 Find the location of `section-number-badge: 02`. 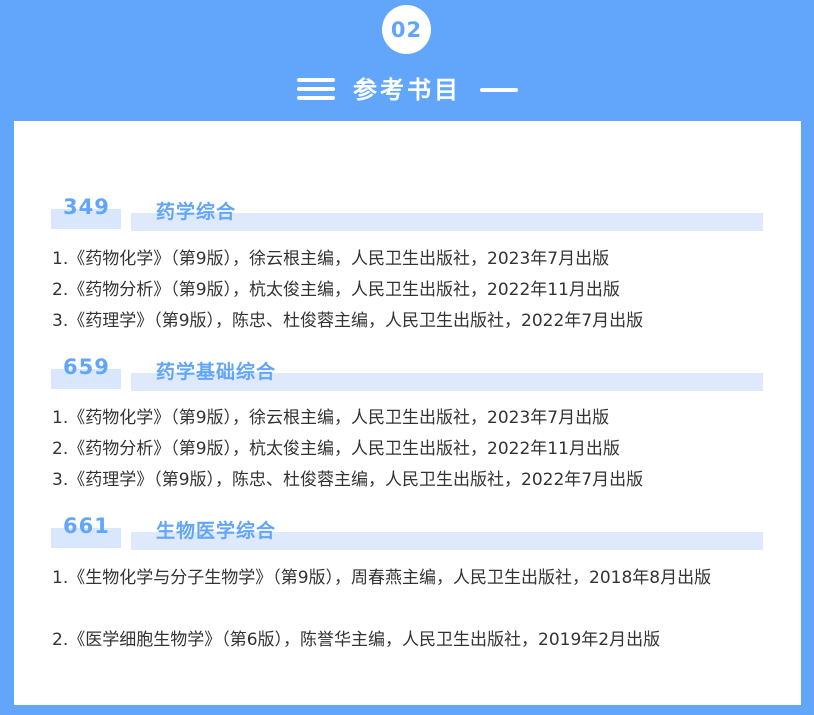

section-number-badge: 02 is located at coordinates (406, 29).